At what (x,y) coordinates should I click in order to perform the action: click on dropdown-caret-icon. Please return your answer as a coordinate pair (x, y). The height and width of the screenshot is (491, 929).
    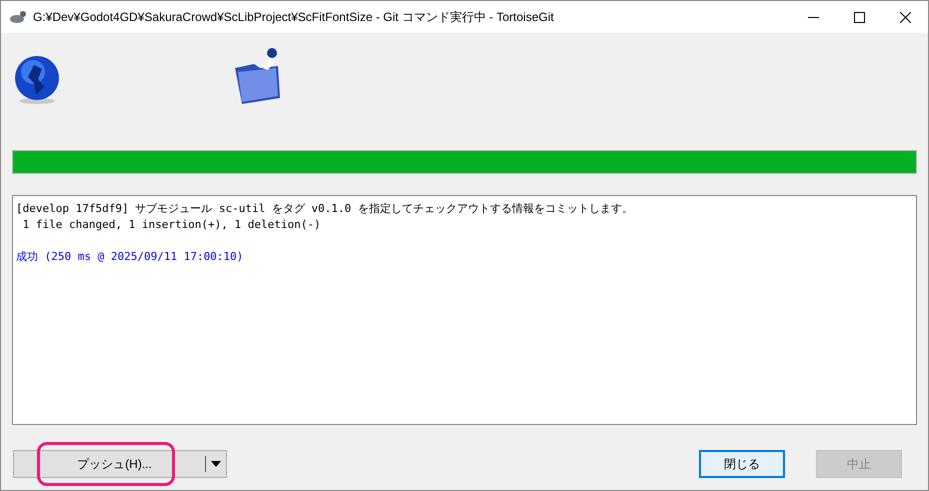
    Looking at the image, I should click on (216, 464).